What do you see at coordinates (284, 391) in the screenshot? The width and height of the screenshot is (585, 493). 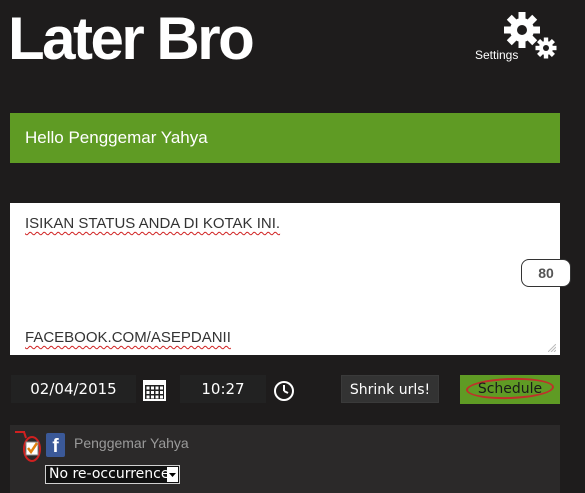 I see `clock-icon` at bounding box center [284, 391].